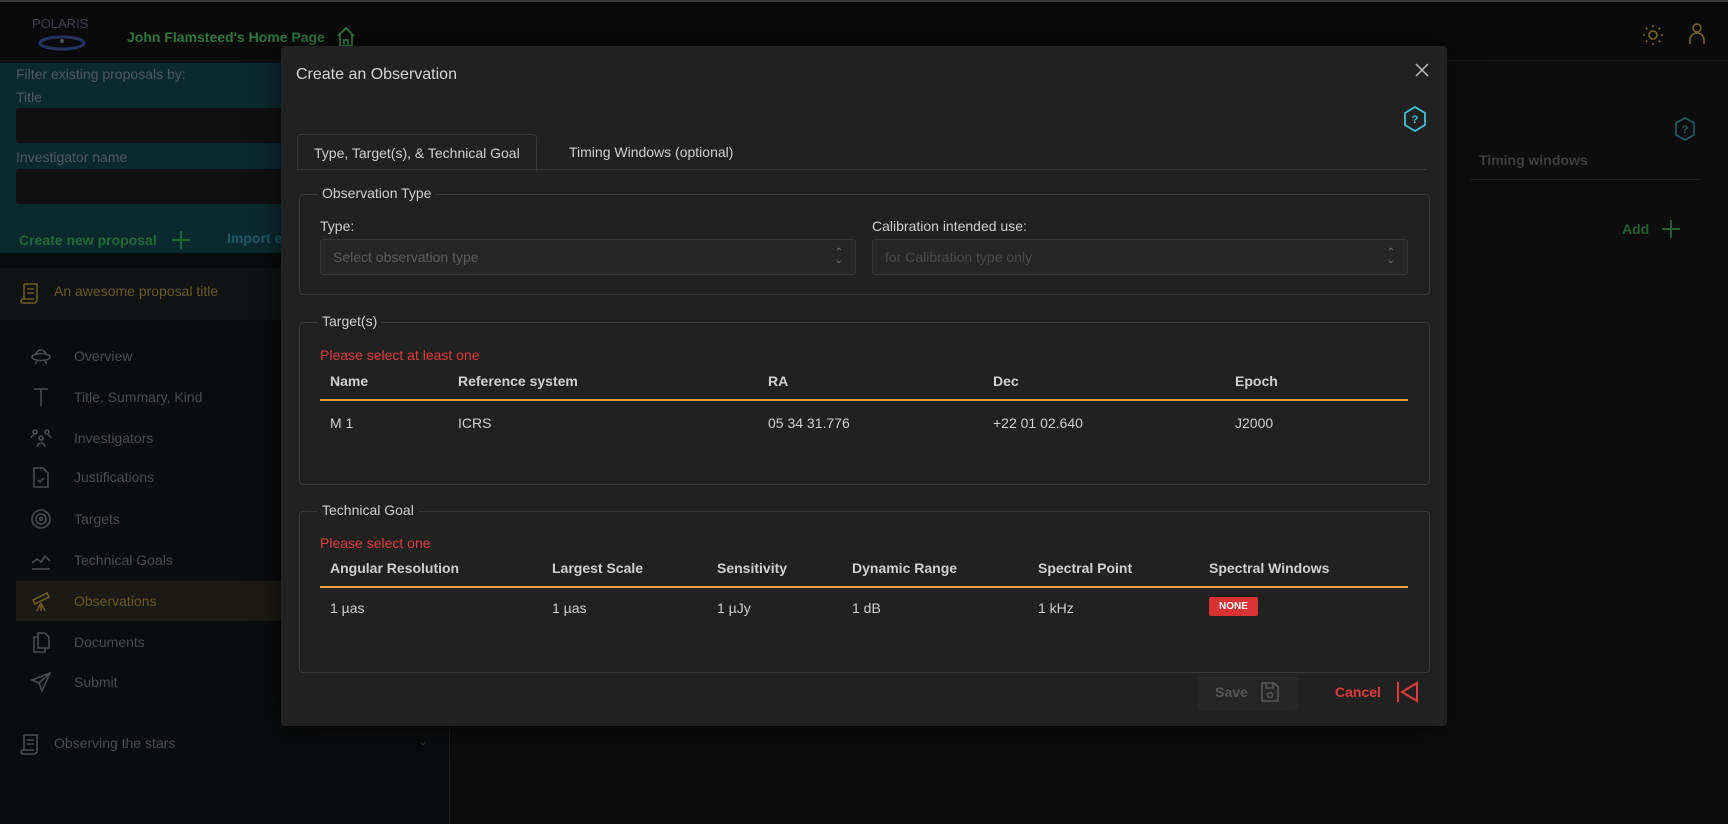 This screenshot has height=824, width=1728. I want to click on calibration-placeholder: for Calibration type only, so click(959, 257).